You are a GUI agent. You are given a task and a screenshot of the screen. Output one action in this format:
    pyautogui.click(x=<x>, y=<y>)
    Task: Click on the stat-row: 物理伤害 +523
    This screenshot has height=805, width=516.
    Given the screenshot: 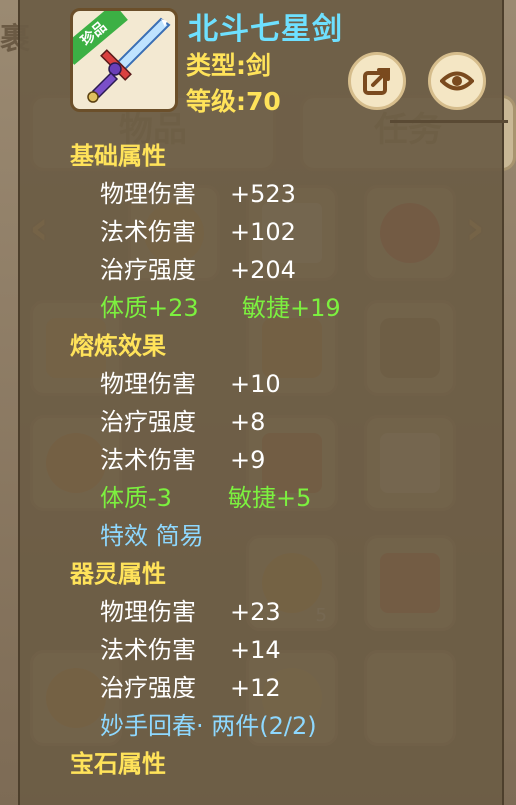 What is the action you would take?
    pyautogui.click(x=198, y=194)
    